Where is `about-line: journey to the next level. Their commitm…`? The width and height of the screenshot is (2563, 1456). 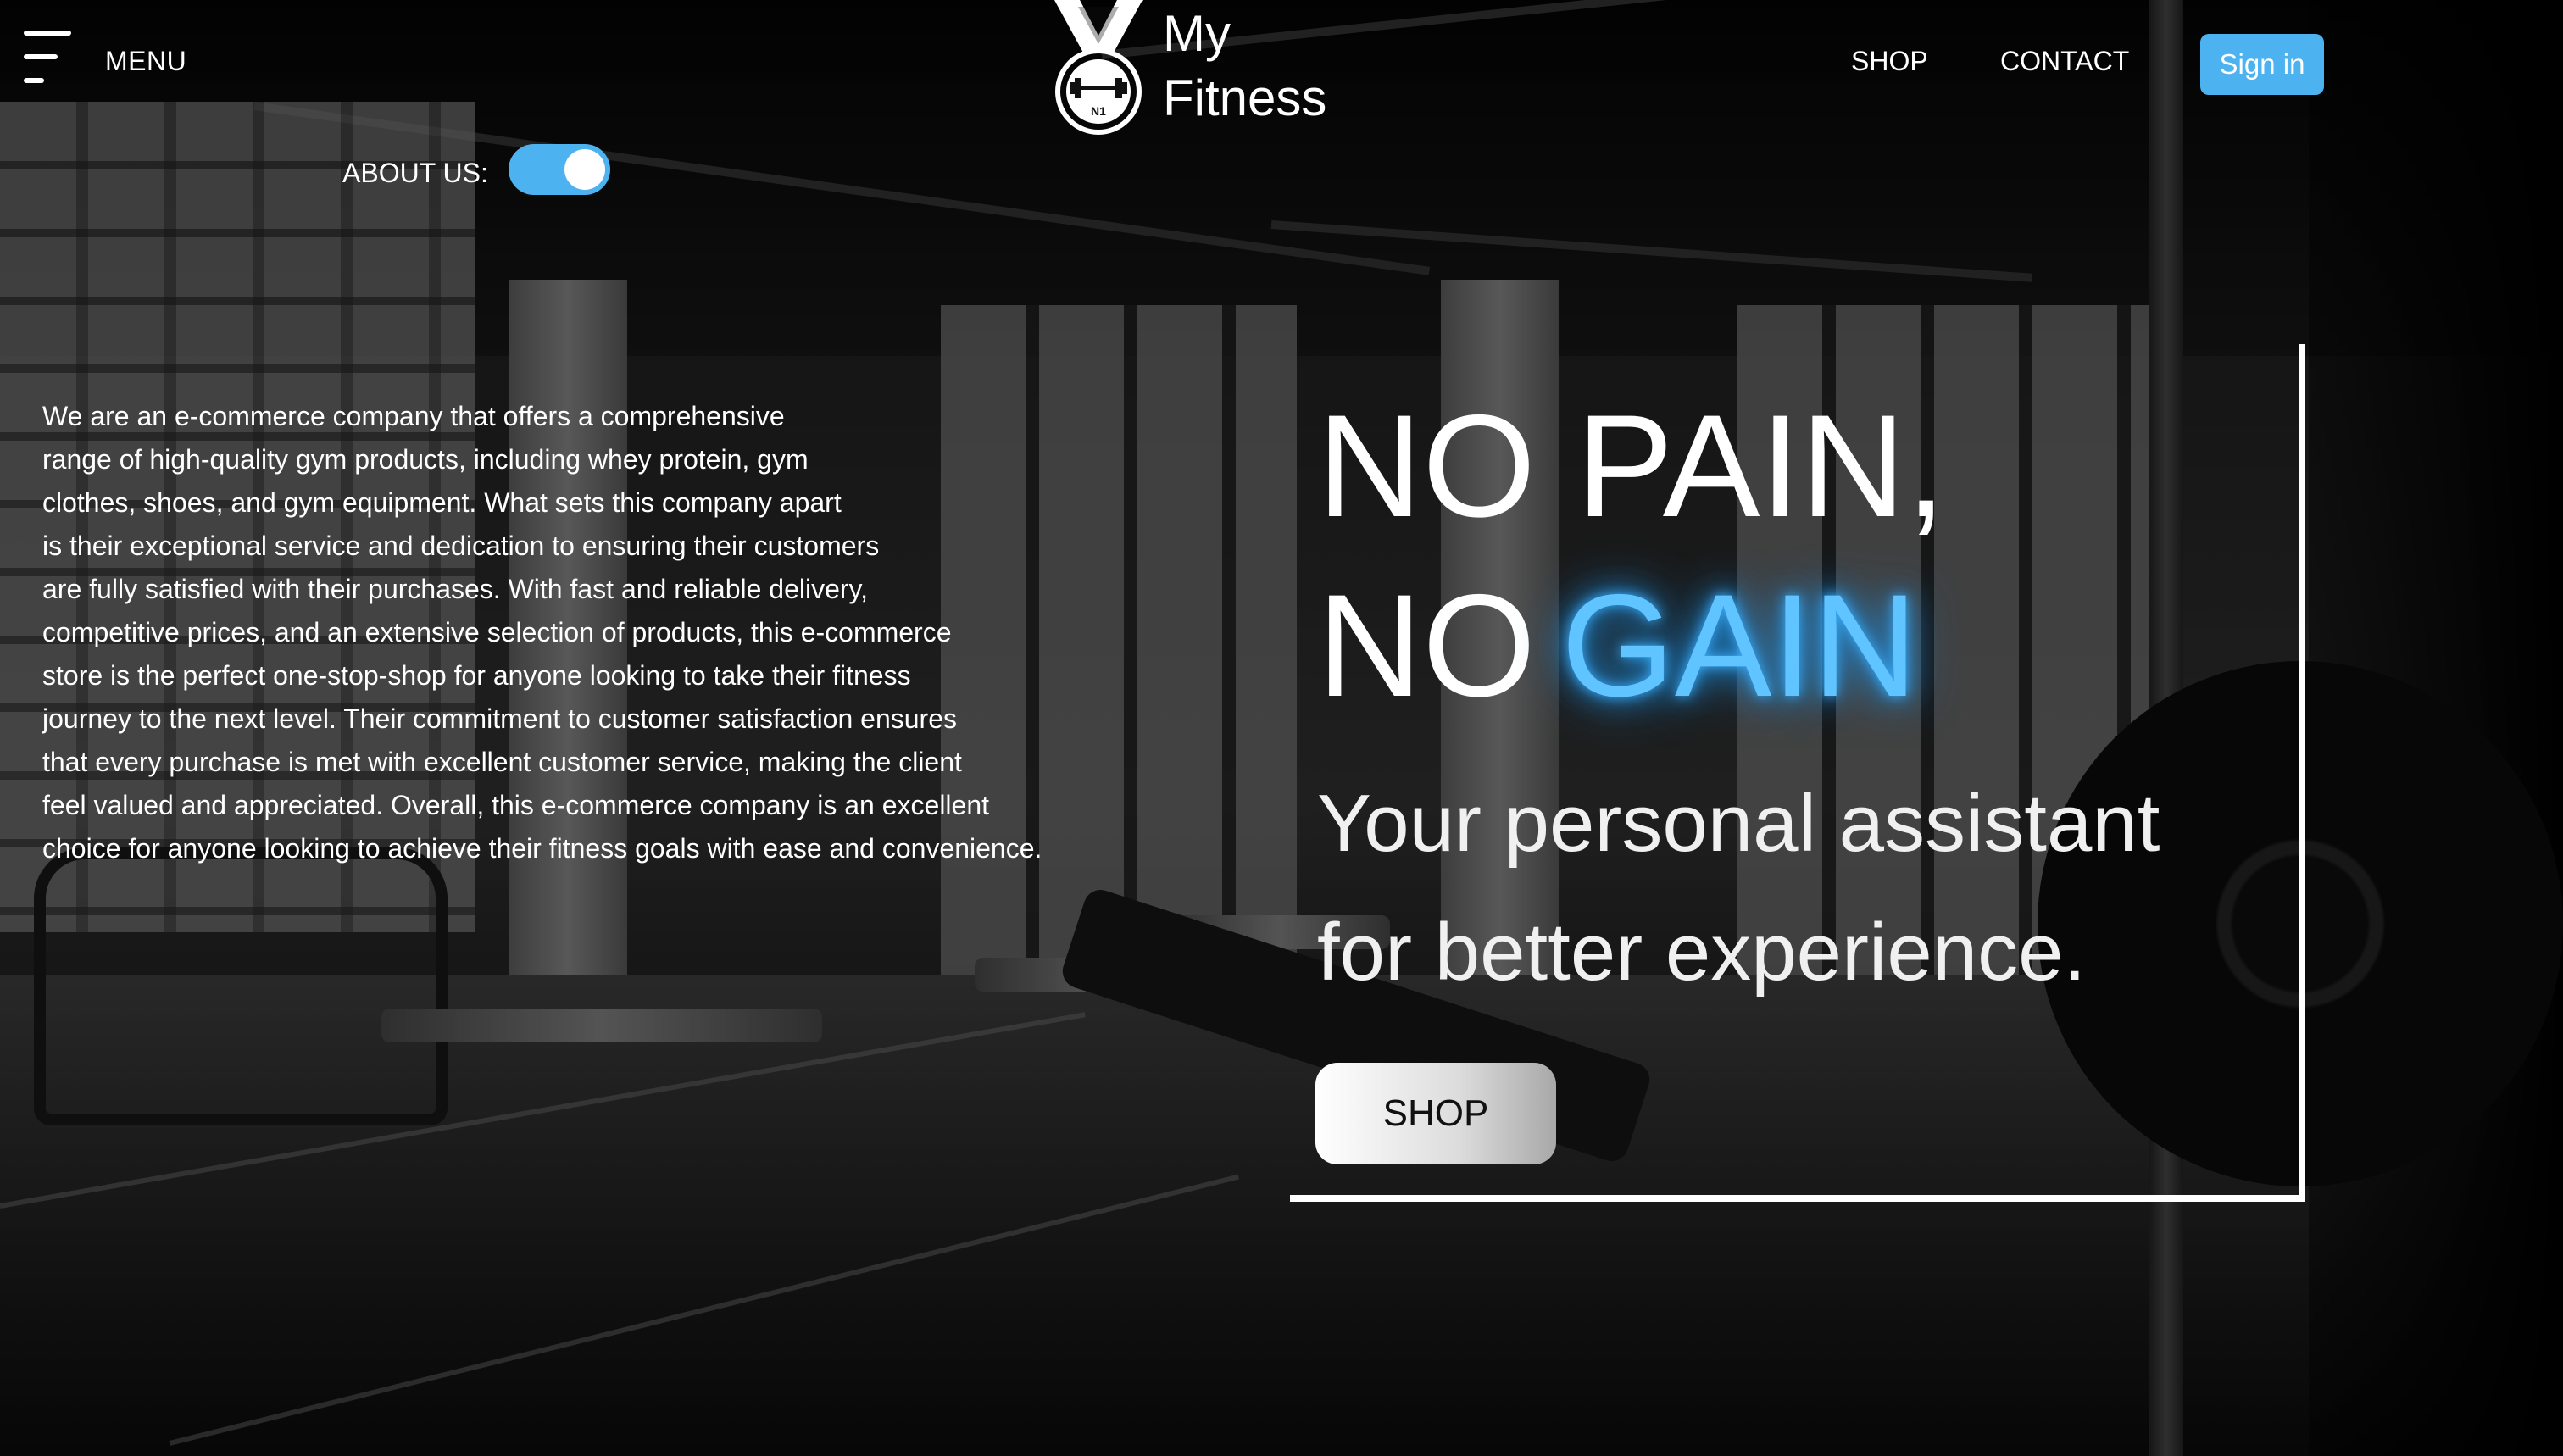
about-line: journey to the next level. Their commitm… is located at coordinates (499, 718).